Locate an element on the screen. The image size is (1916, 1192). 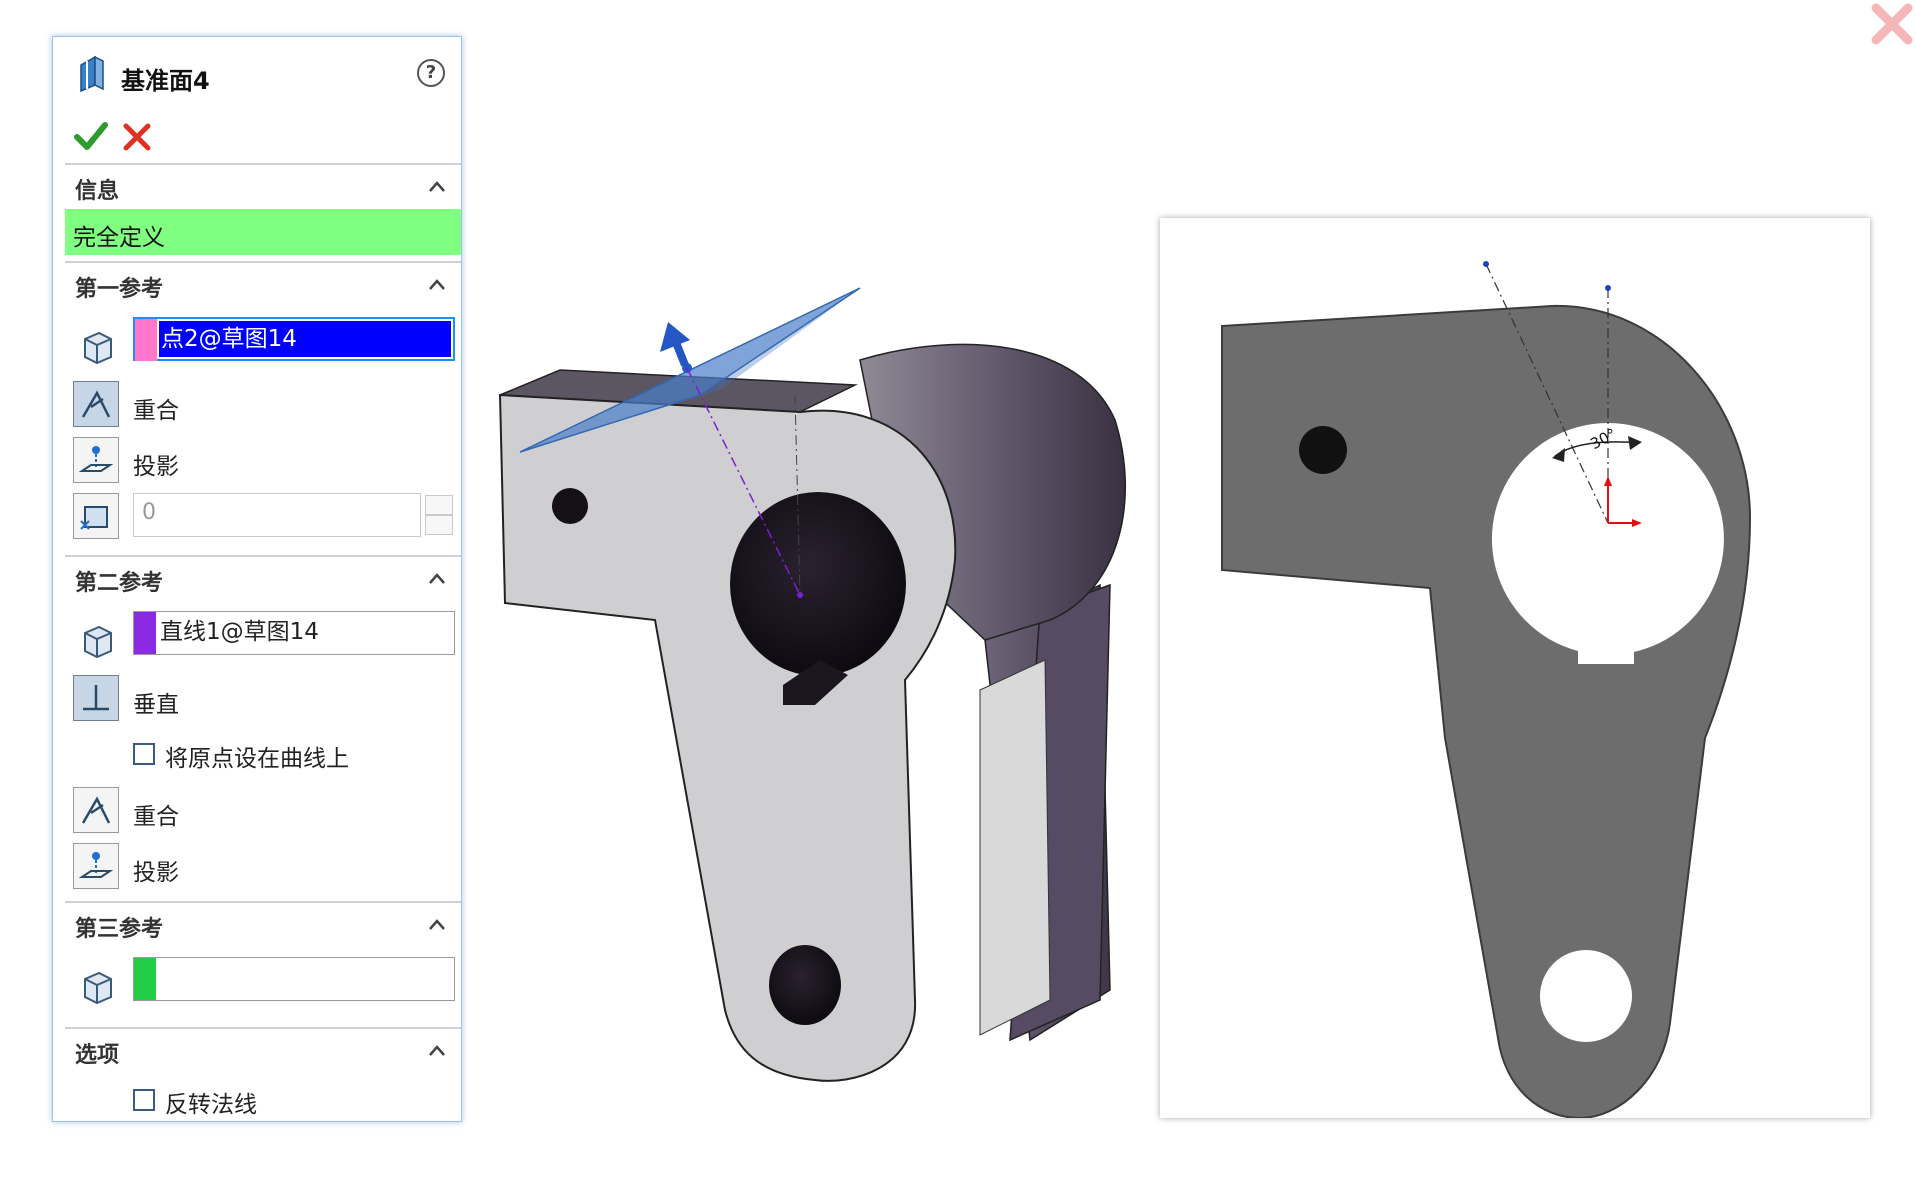
section-third-ref-label: 第三参考 is located at coordinates (119, 929).